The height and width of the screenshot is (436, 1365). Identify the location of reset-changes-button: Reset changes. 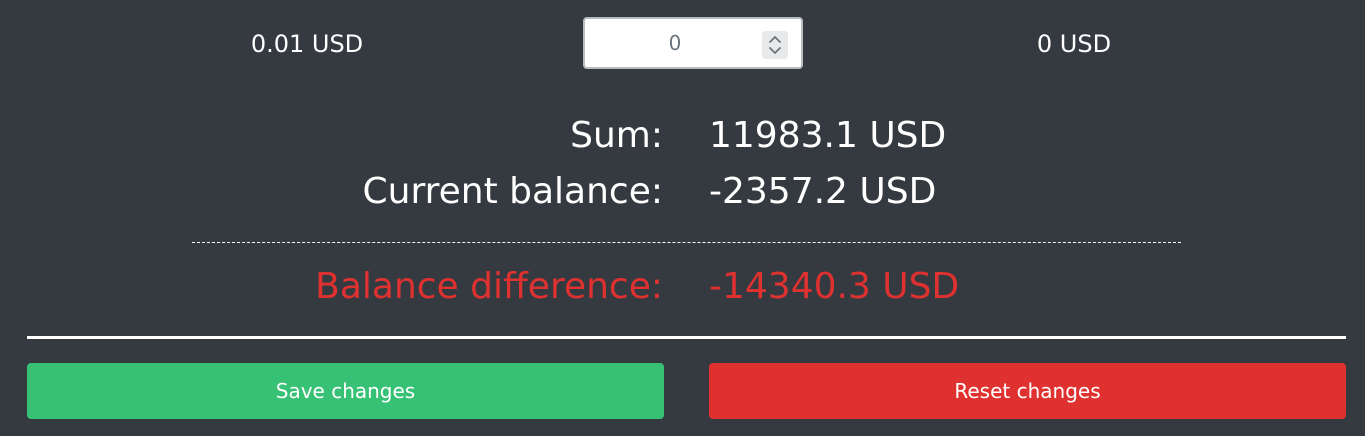
(1027, 391).